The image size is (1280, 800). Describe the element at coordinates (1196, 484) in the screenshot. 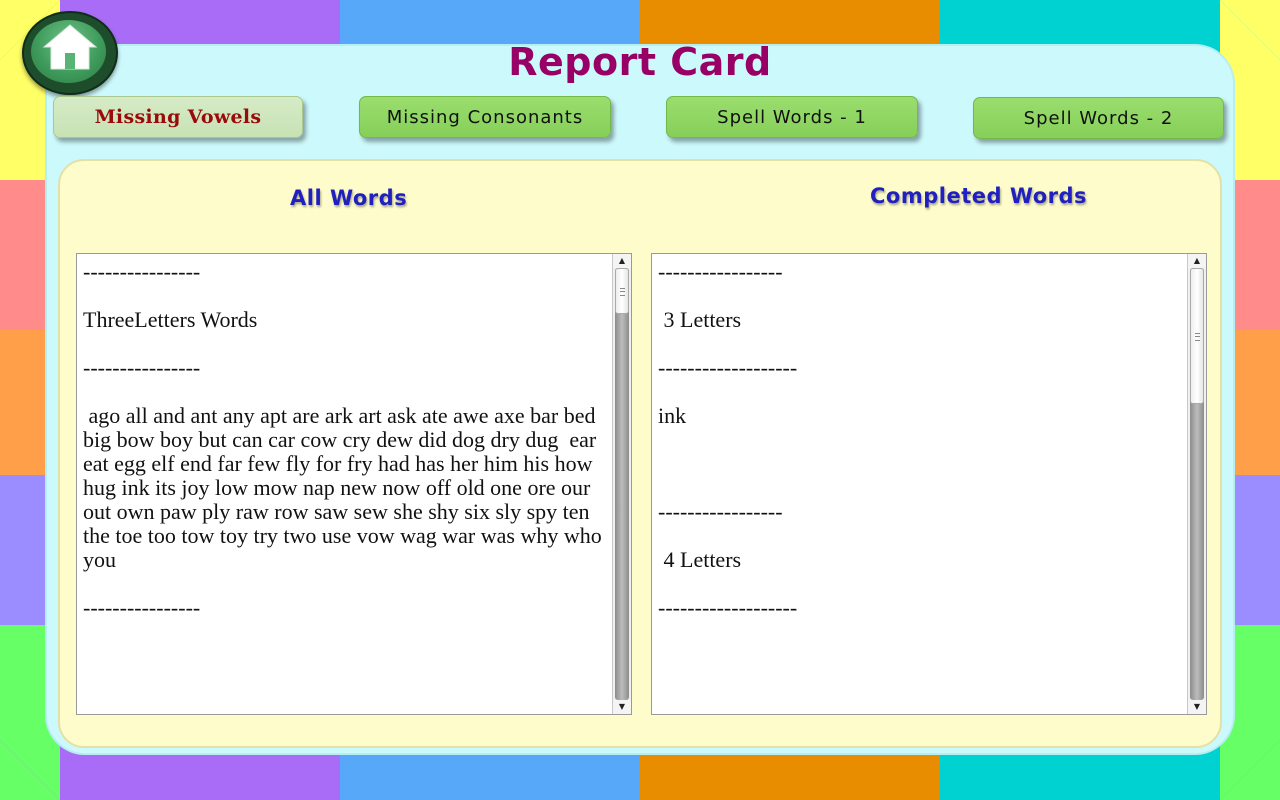

I see `completed-words-scrollbar: ▲ ▼` at that location.